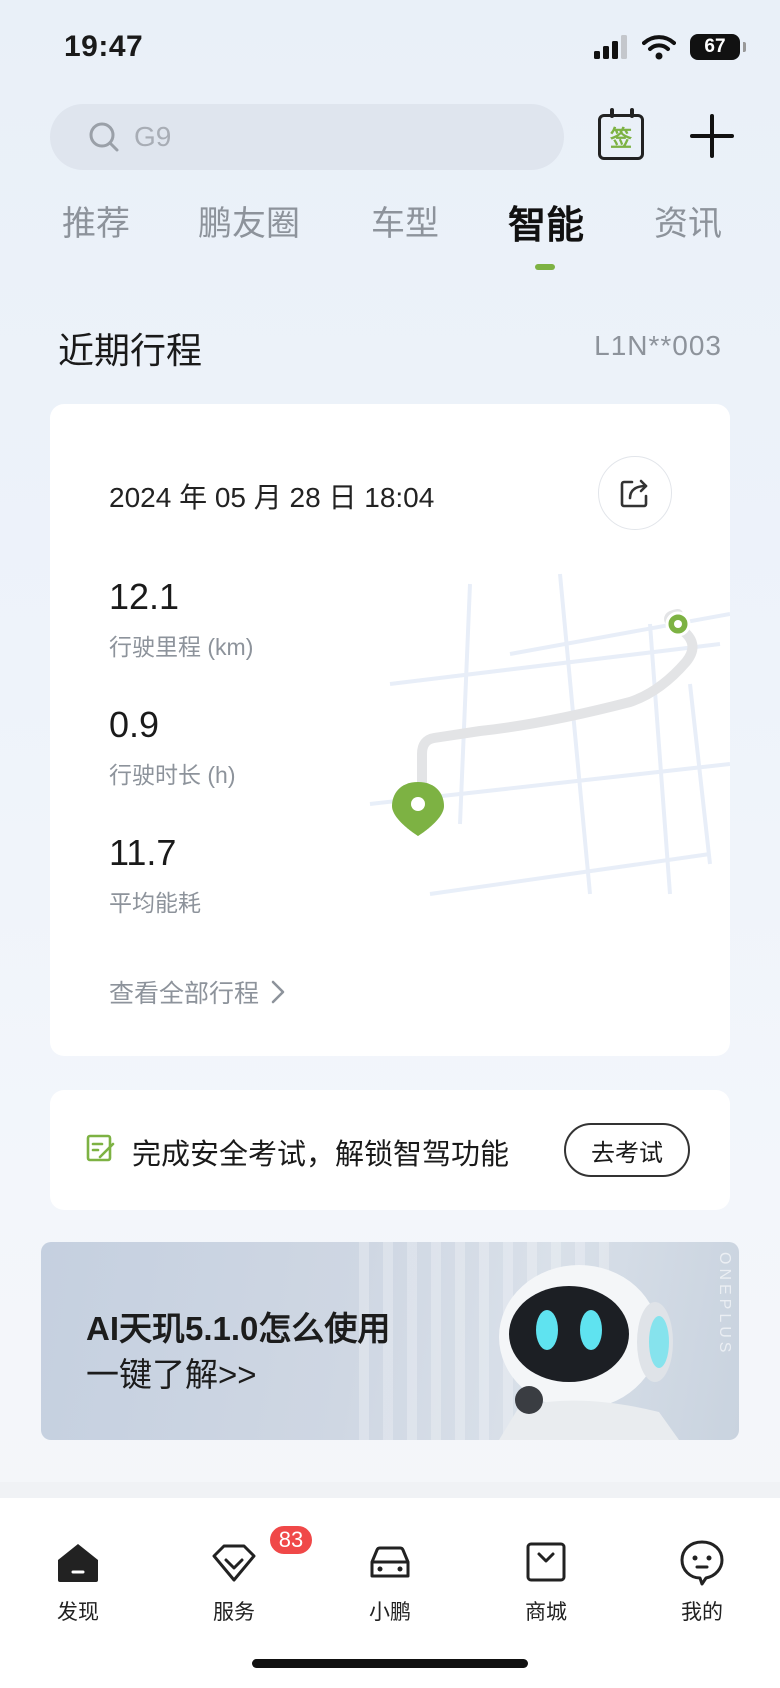  Describe the element at coordinates (78, 1563) in the screenshot. I see `home-icon` at that location.